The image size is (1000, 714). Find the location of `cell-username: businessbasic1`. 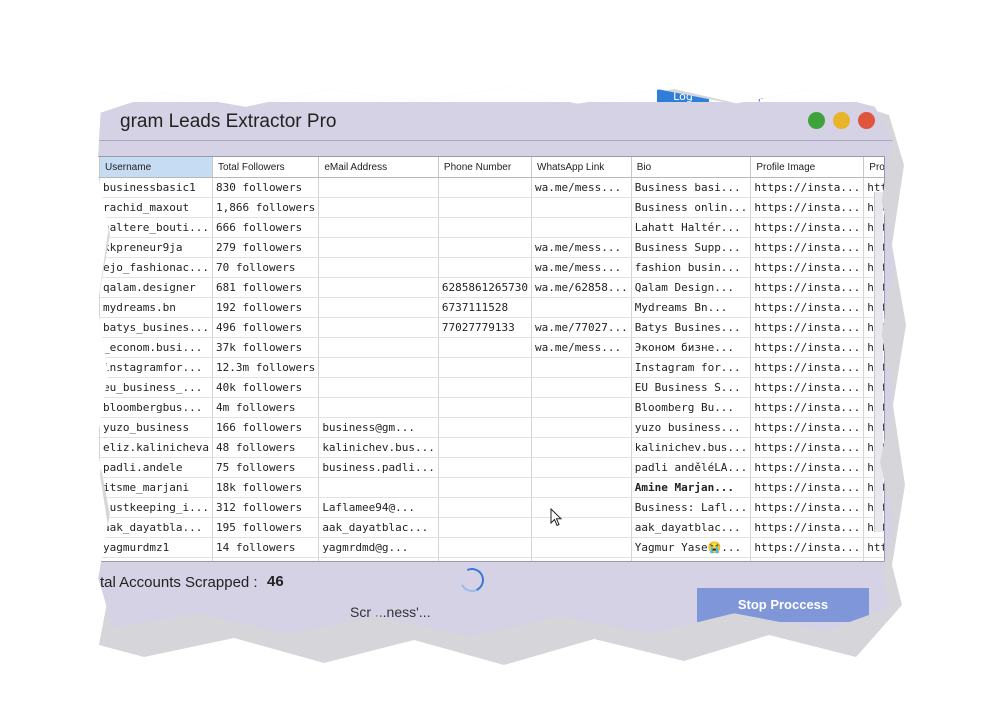

cell-username: businessbasic1 is located at coordinates (156, 187).